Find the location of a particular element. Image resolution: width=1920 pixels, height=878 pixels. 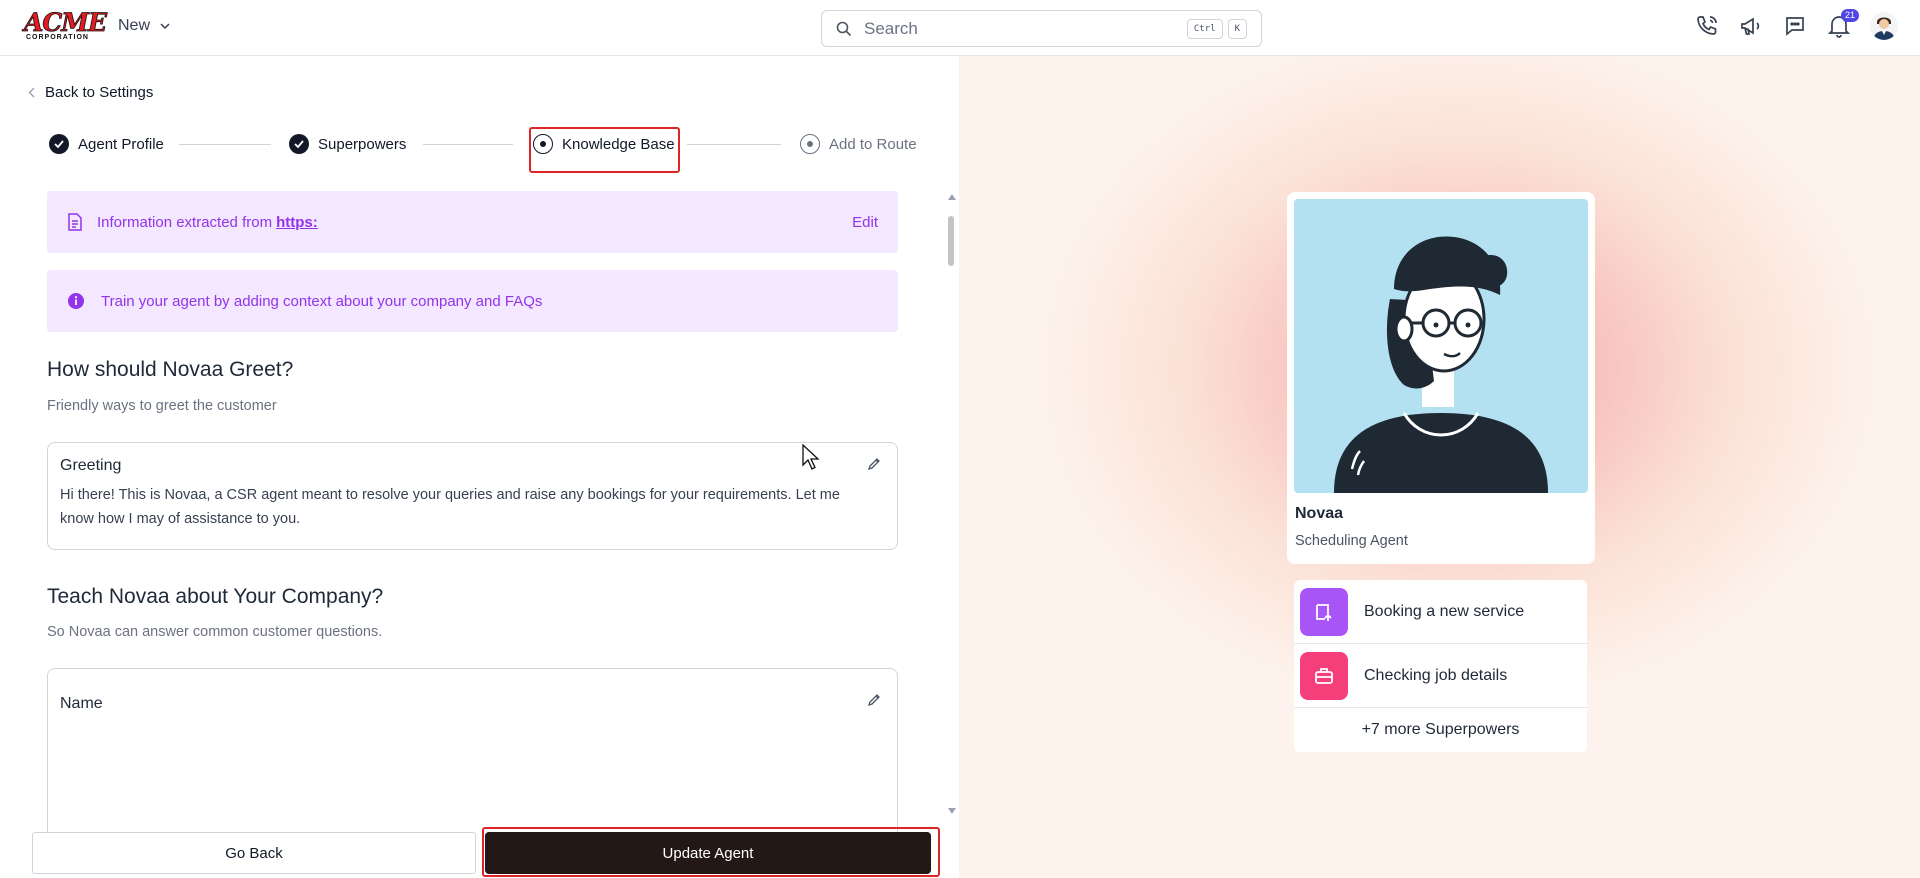

logo-text: ACME is located at coordinates (66, 22).